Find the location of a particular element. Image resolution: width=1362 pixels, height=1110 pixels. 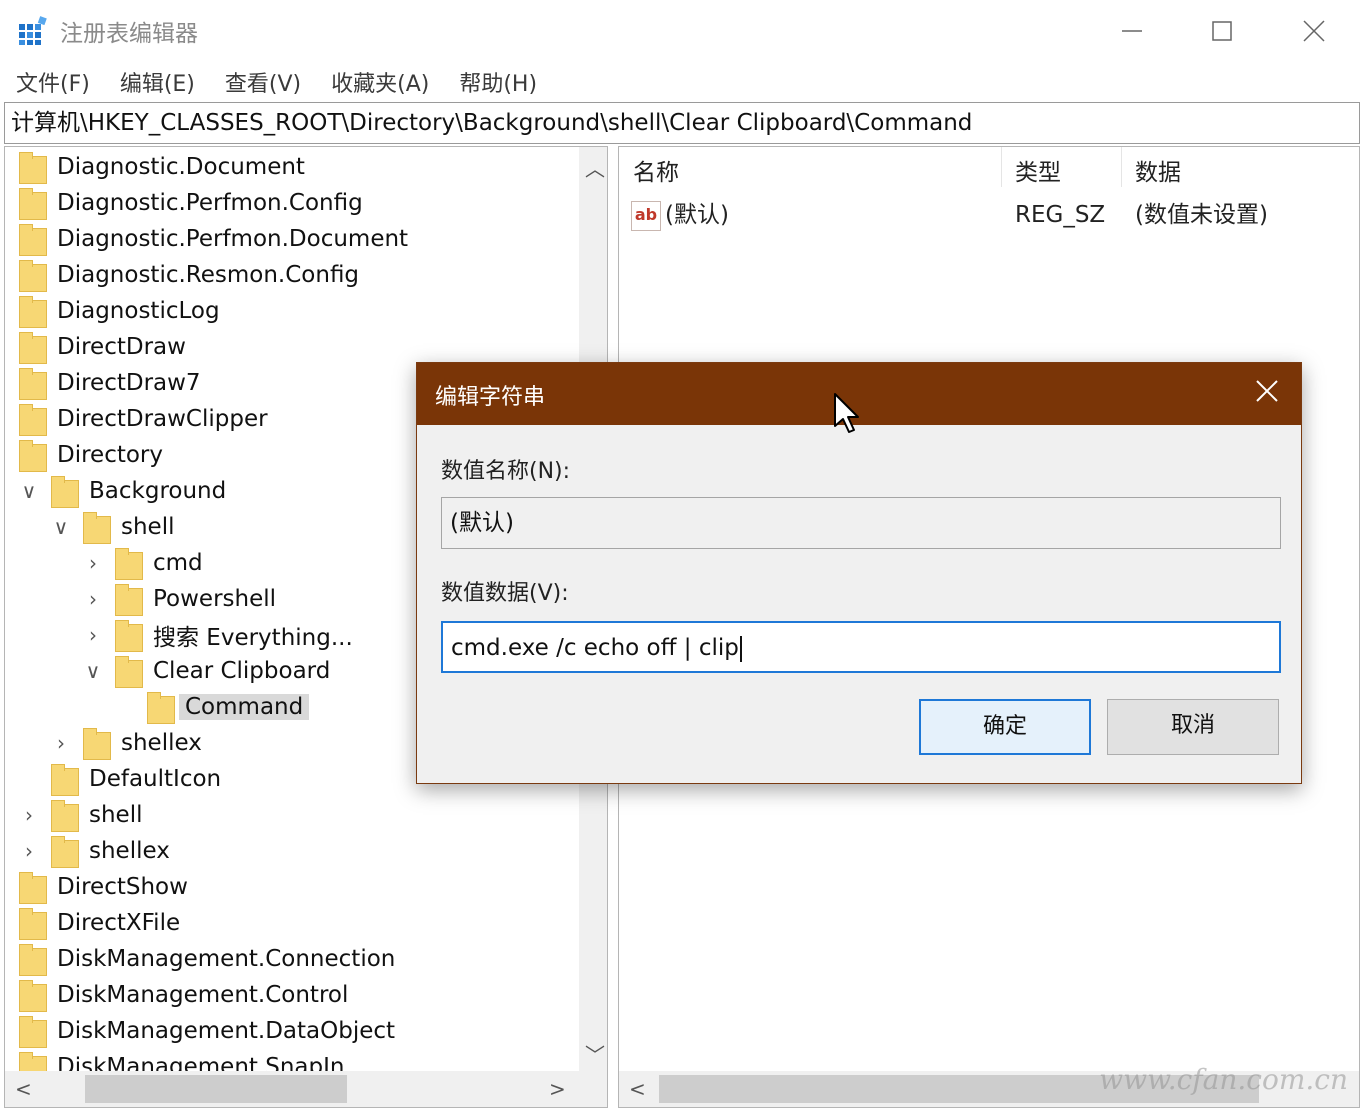

tree-item: Diagnostic.Resmon.Config is located at coordinates (189, 275).